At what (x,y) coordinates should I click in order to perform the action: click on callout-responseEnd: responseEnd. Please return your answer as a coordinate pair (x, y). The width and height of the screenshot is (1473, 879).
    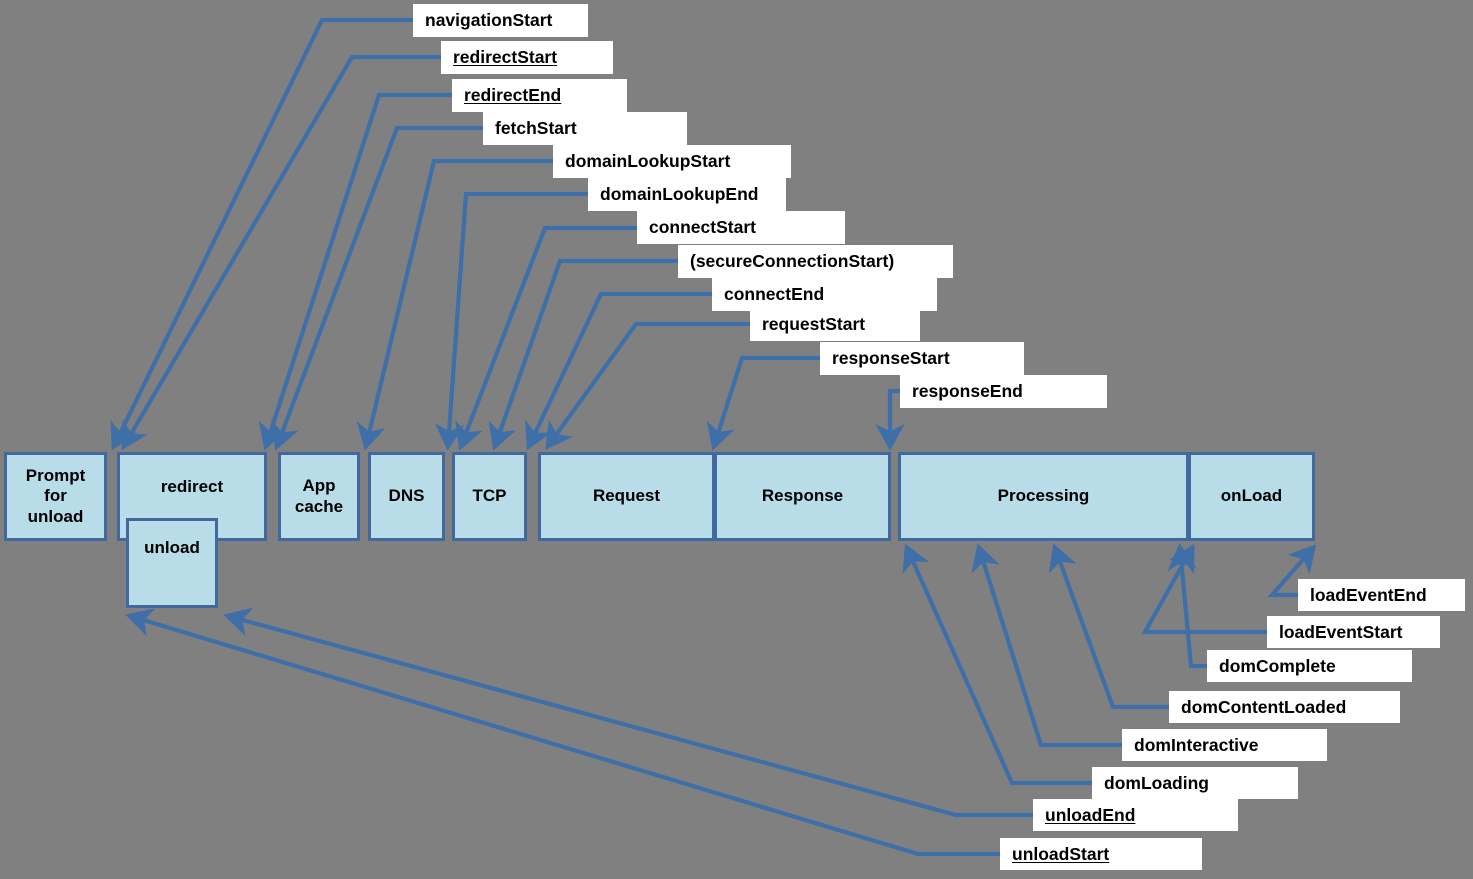
    Looking at the image, I should click on (1003, 391).